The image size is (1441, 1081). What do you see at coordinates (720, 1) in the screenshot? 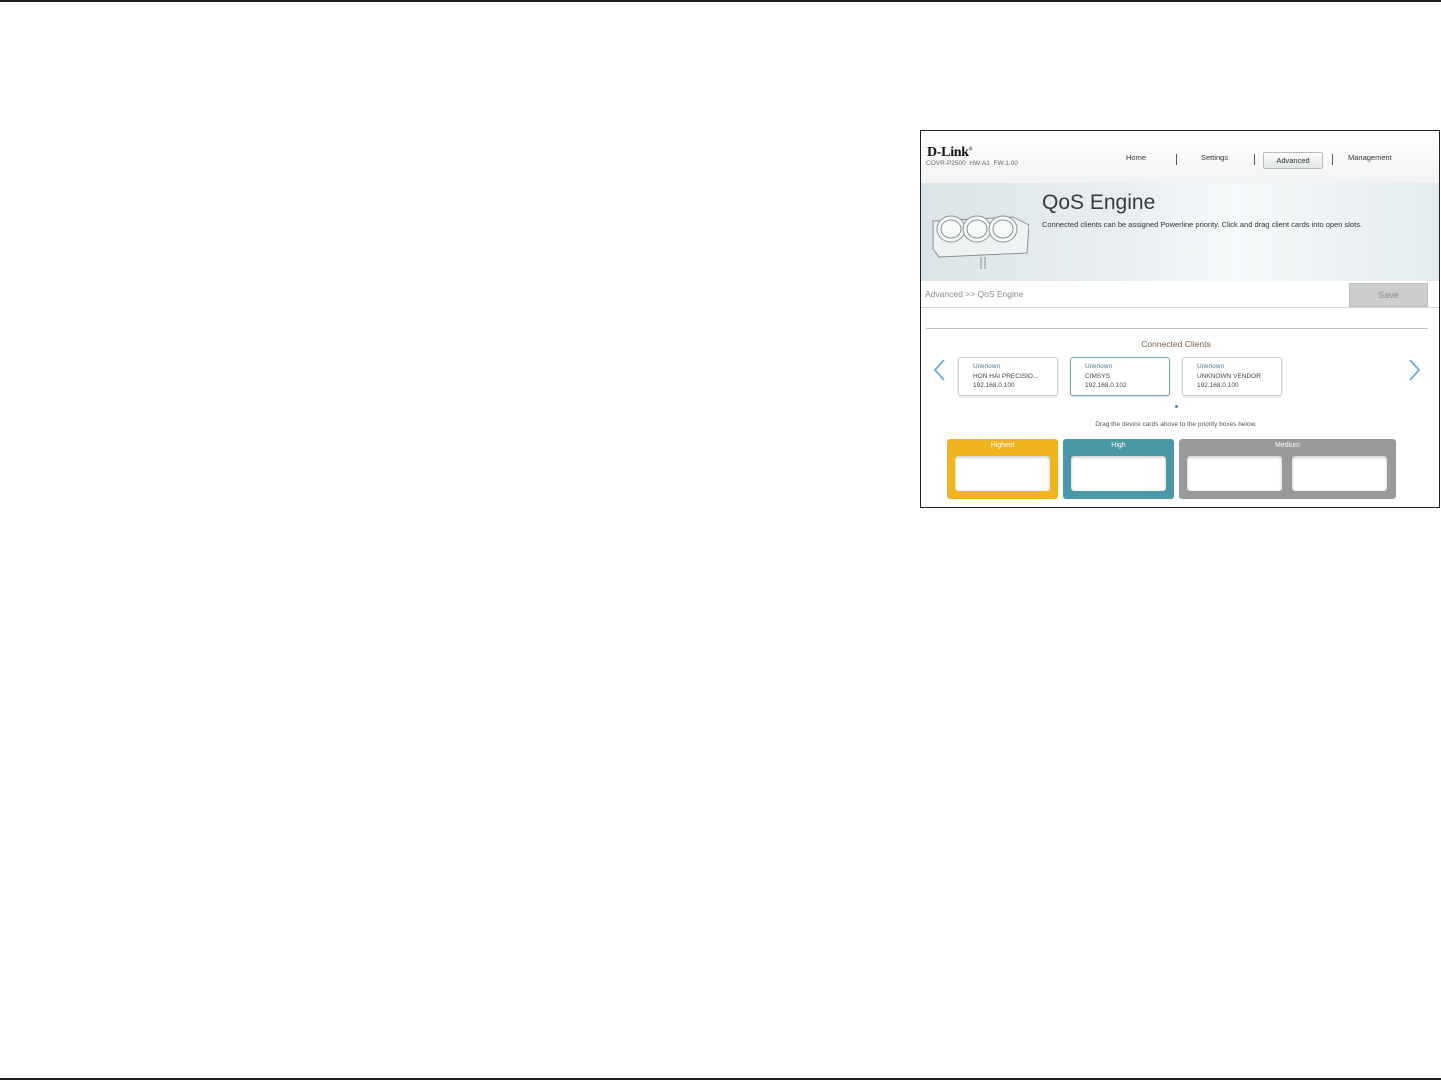
I see `top-rule` at bounding box center [720, 1].